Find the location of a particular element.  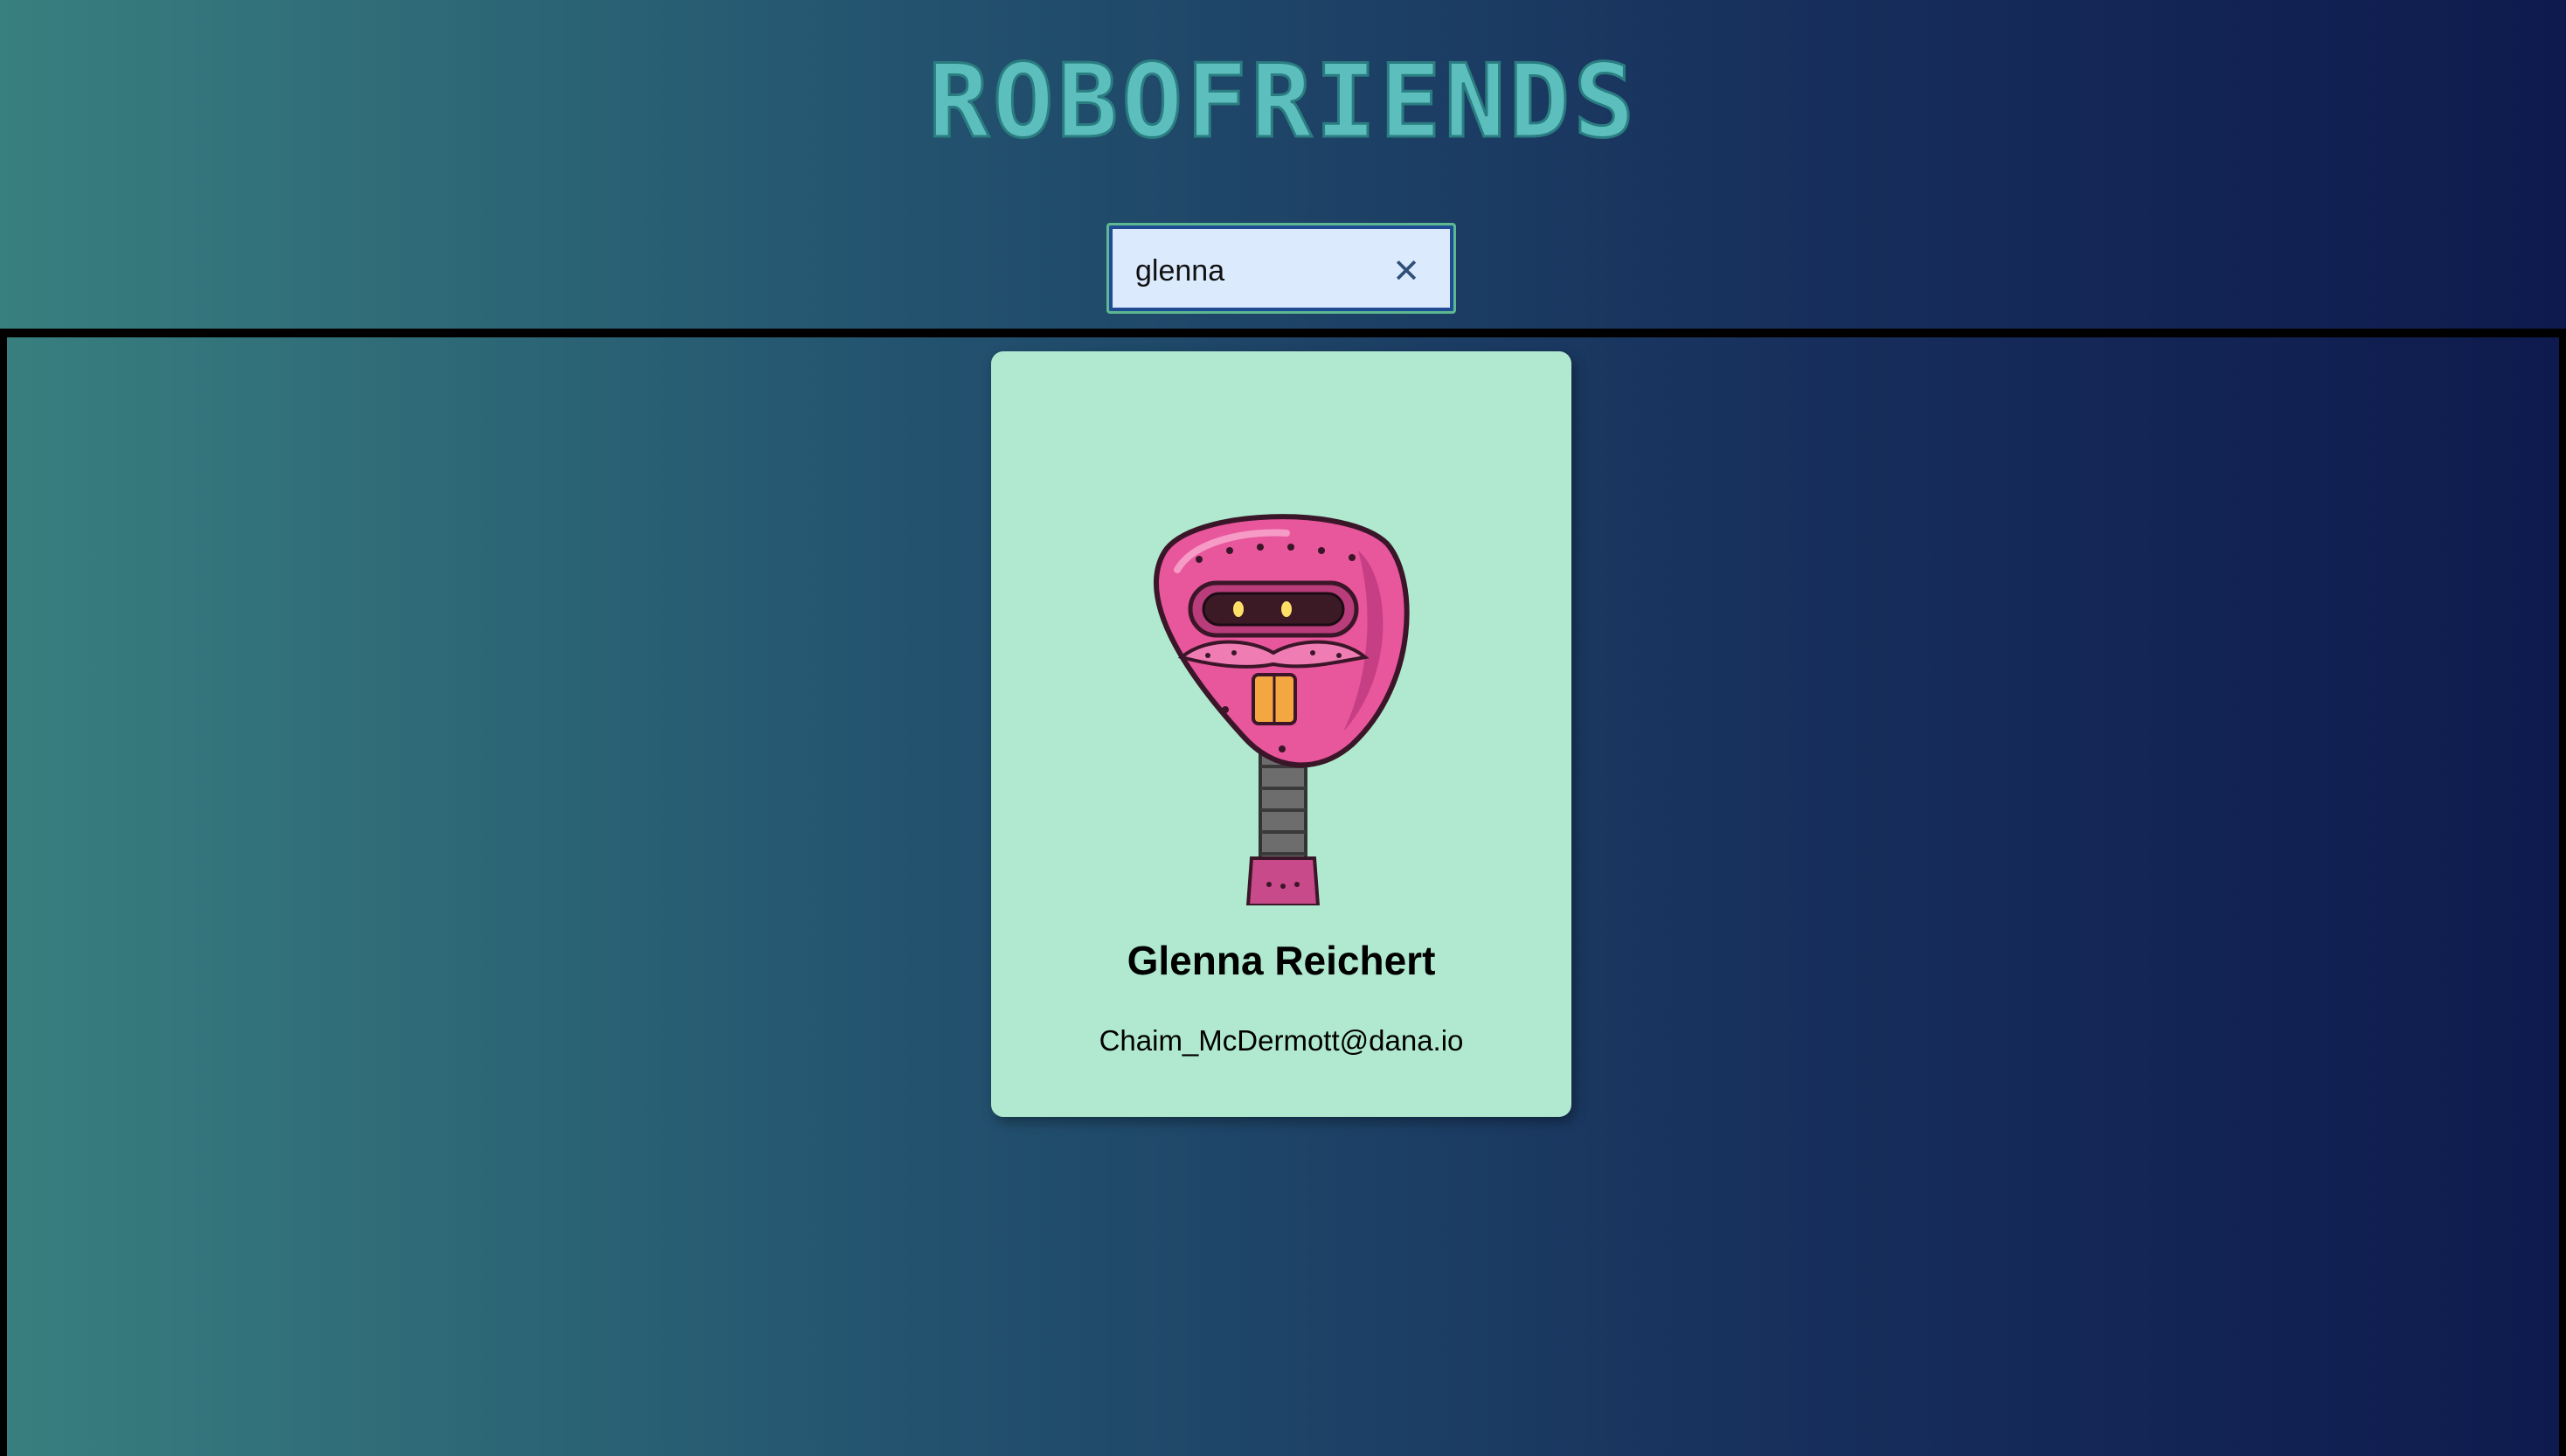

close-icon: ✕ is located at coordinates (1407, 270).